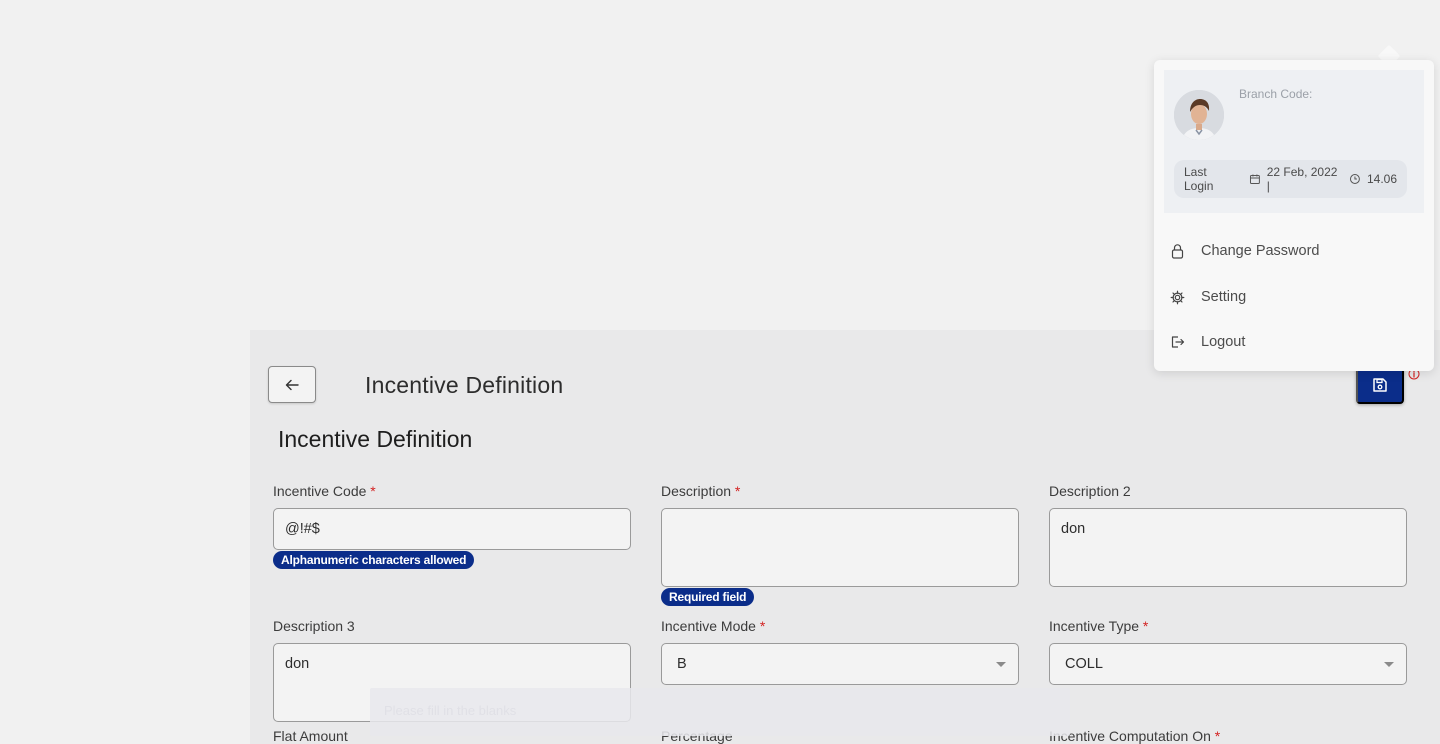 The image size is (1440, 744). What do you see at coordinates (1228, 547) in the screenshot?
I see `description2-textarea: don` at bounding box center [1228, 547].